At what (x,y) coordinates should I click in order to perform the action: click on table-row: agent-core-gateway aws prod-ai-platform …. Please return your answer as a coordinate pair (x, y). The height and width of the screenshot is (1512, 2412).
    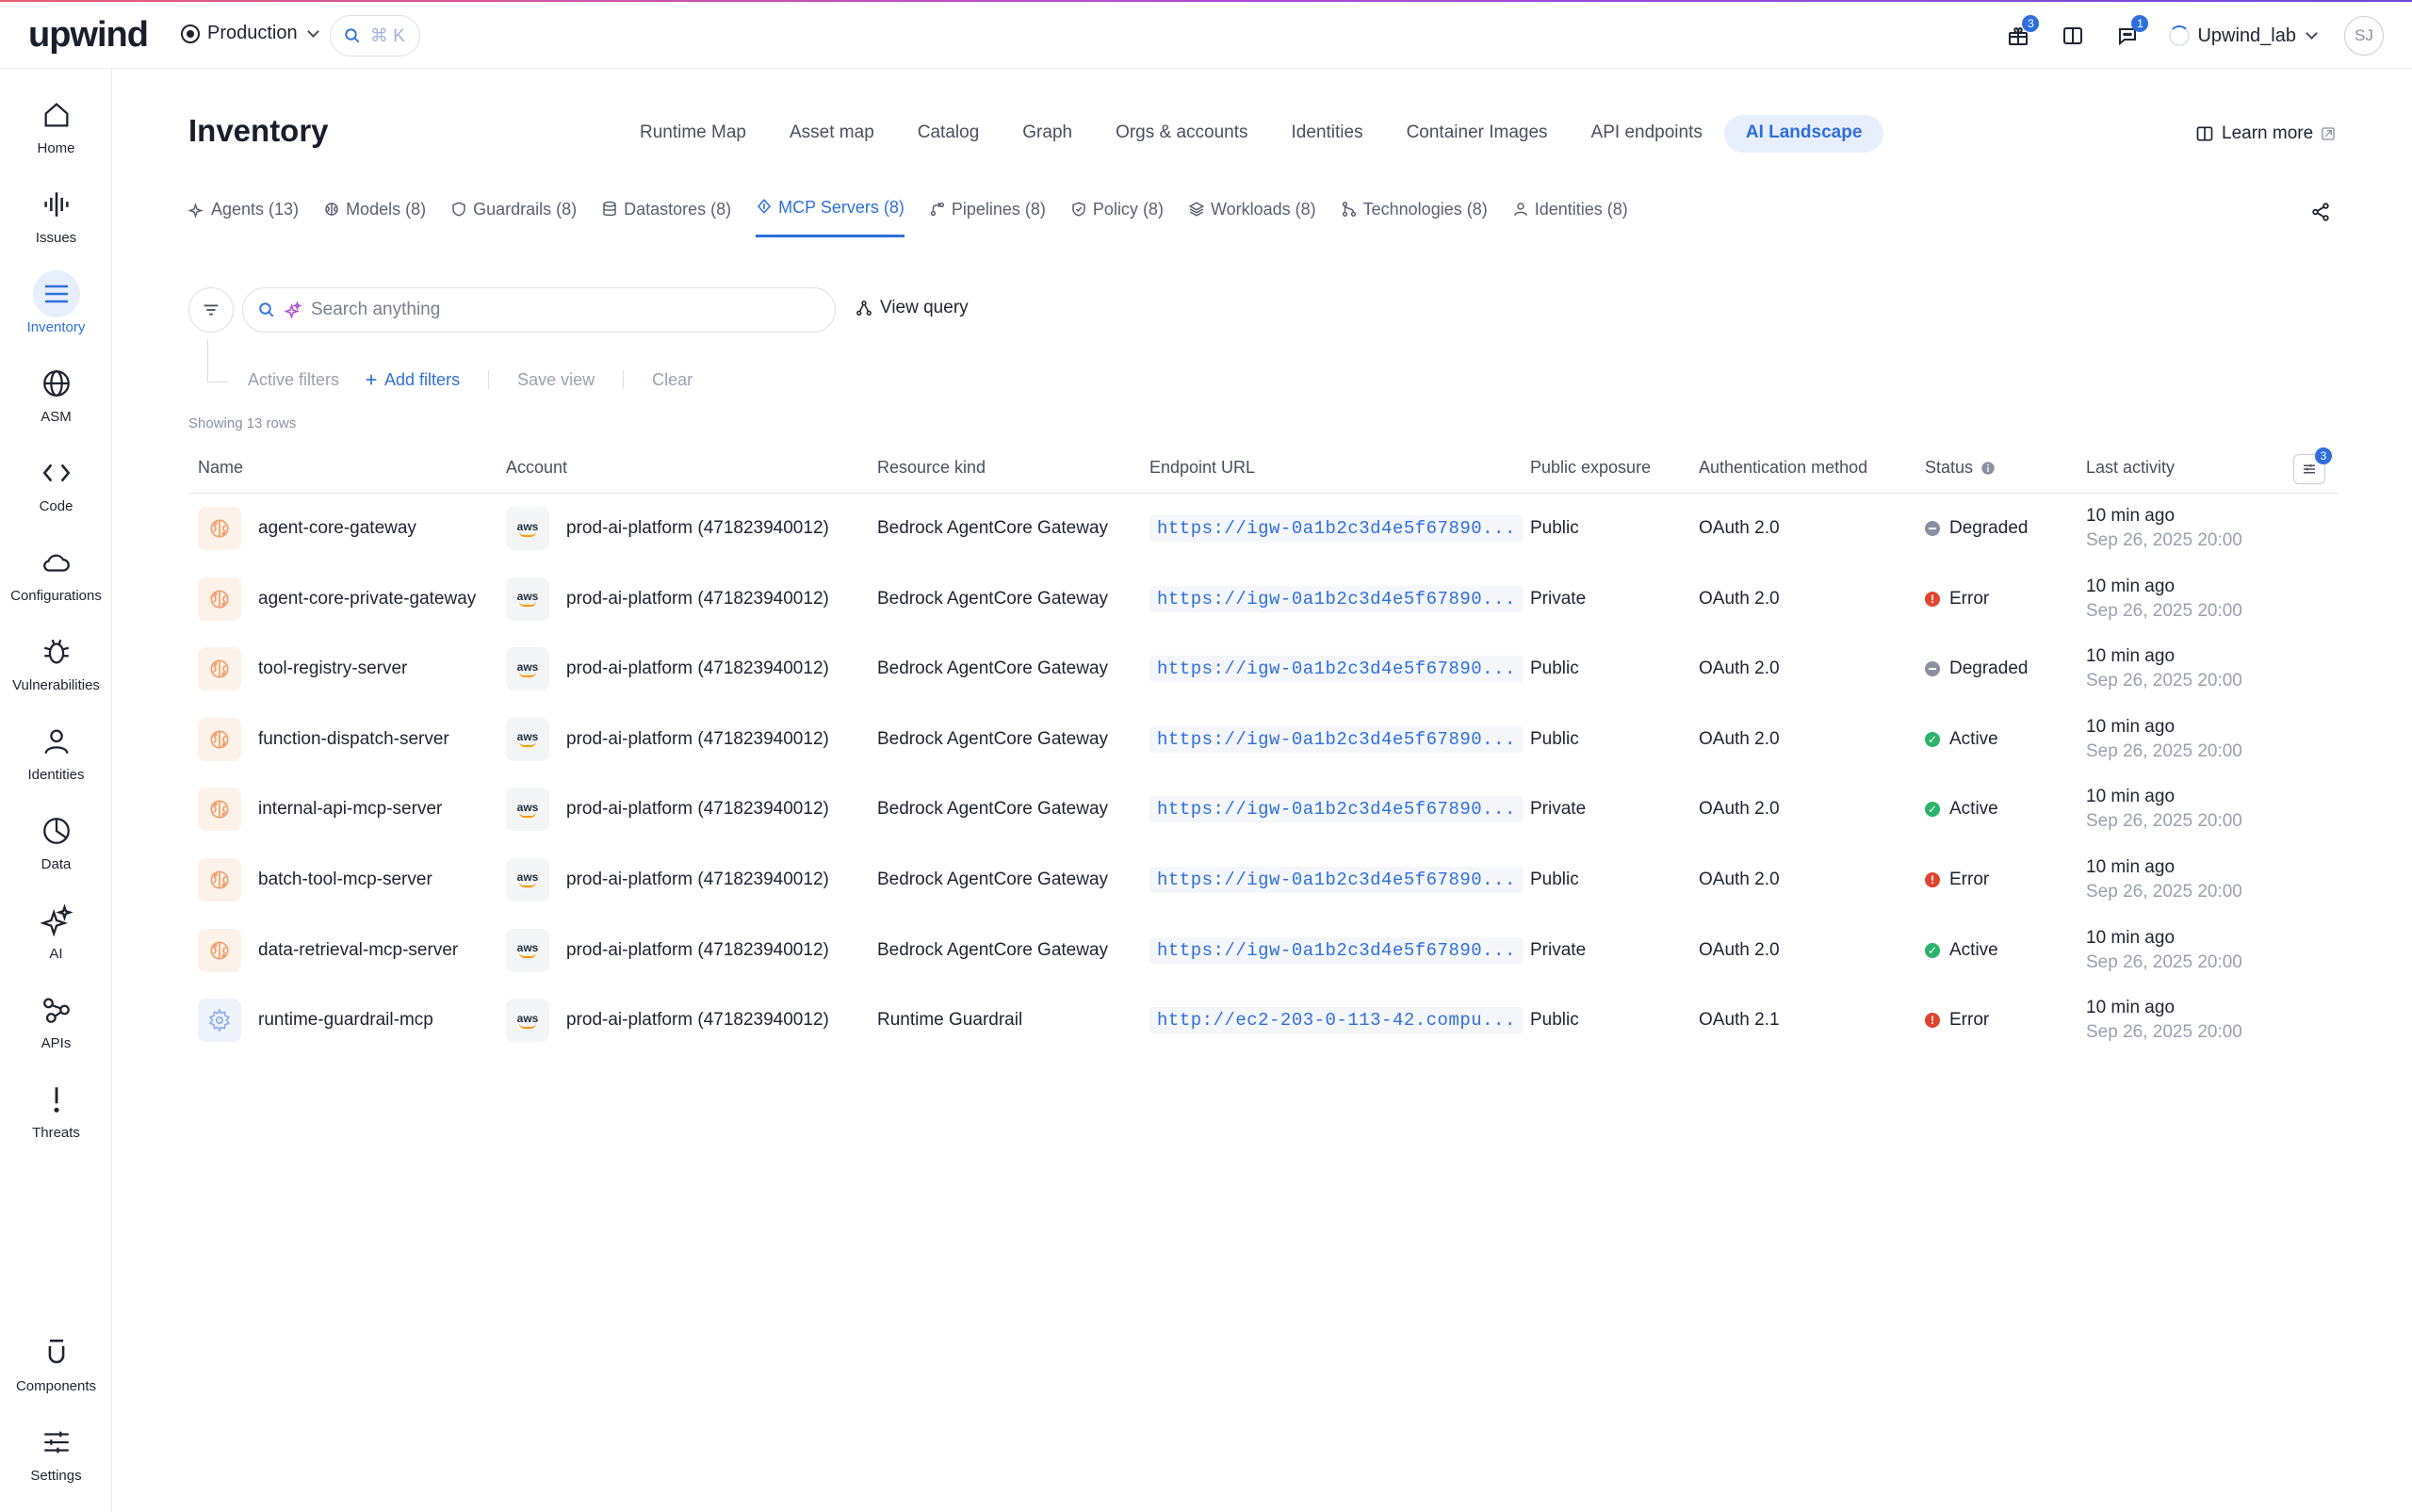
    Looking at the image, I should click on (1263, 529).